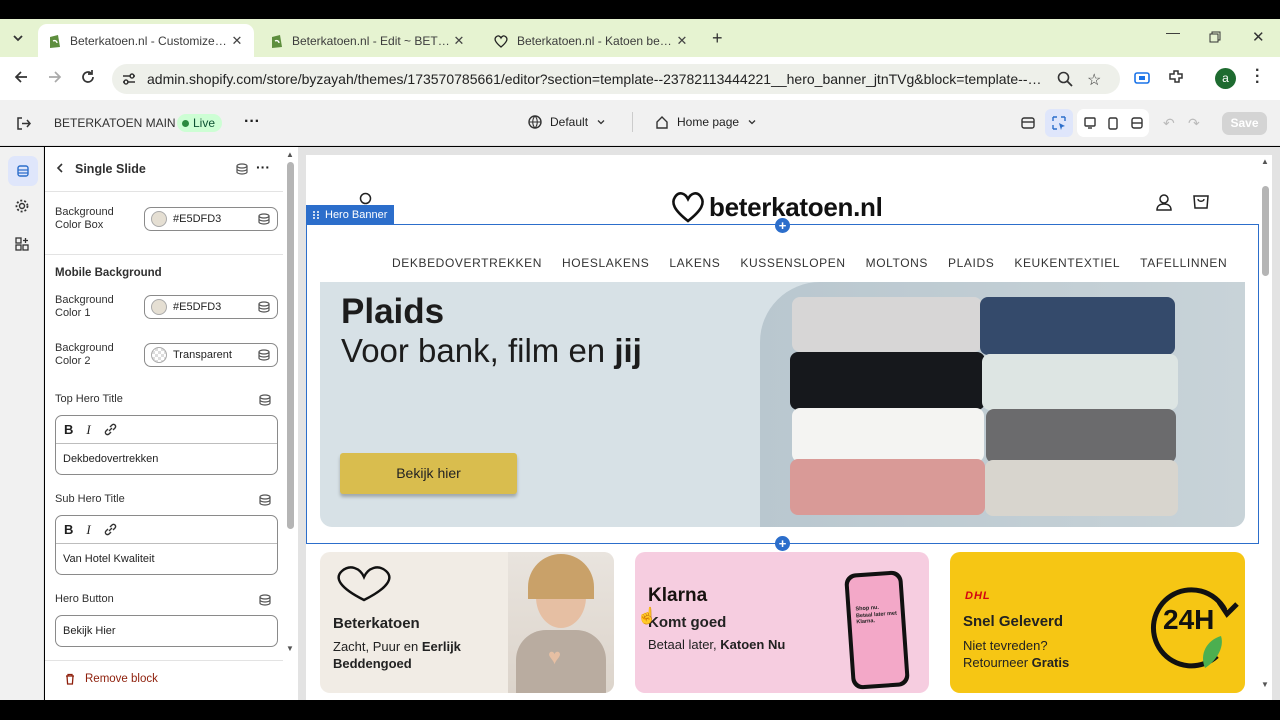 The height and width of the screenshot is (720, 1280). I want to click on panel-scrollbar, so click(290, 345).